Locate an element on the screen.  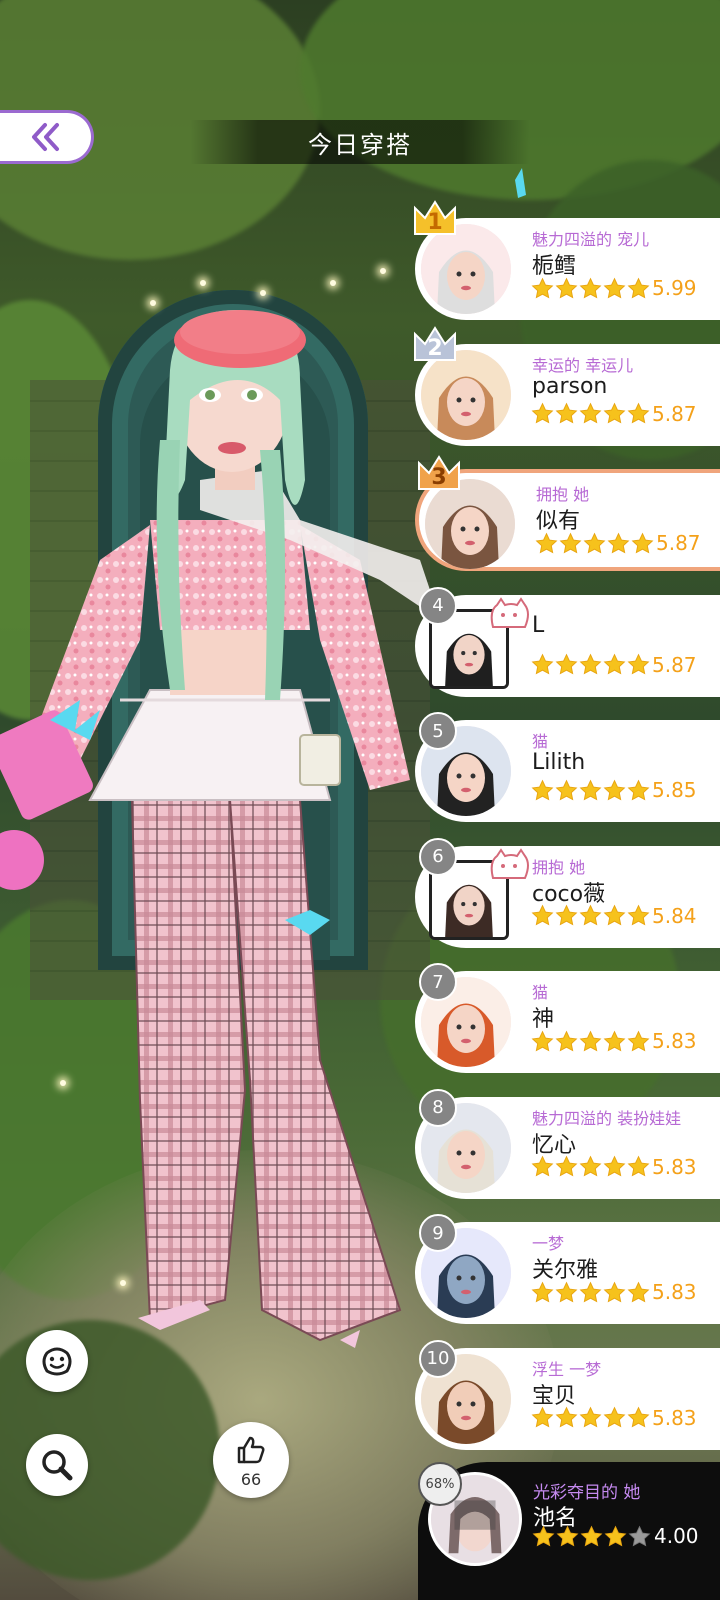
star-rating: 5.84 is located at coordinates (614, 916).